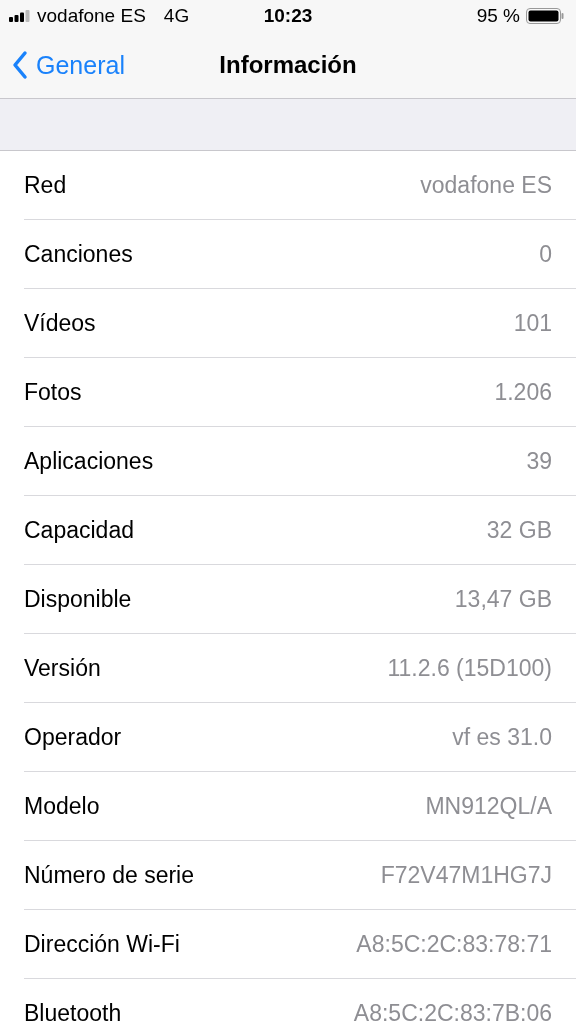 The height and width of the screenshot is (1024, 576). What do you see at coordinates (73, 737) in the screenshot?
I see `row-label: Operador` at bounding box center [73, 737].